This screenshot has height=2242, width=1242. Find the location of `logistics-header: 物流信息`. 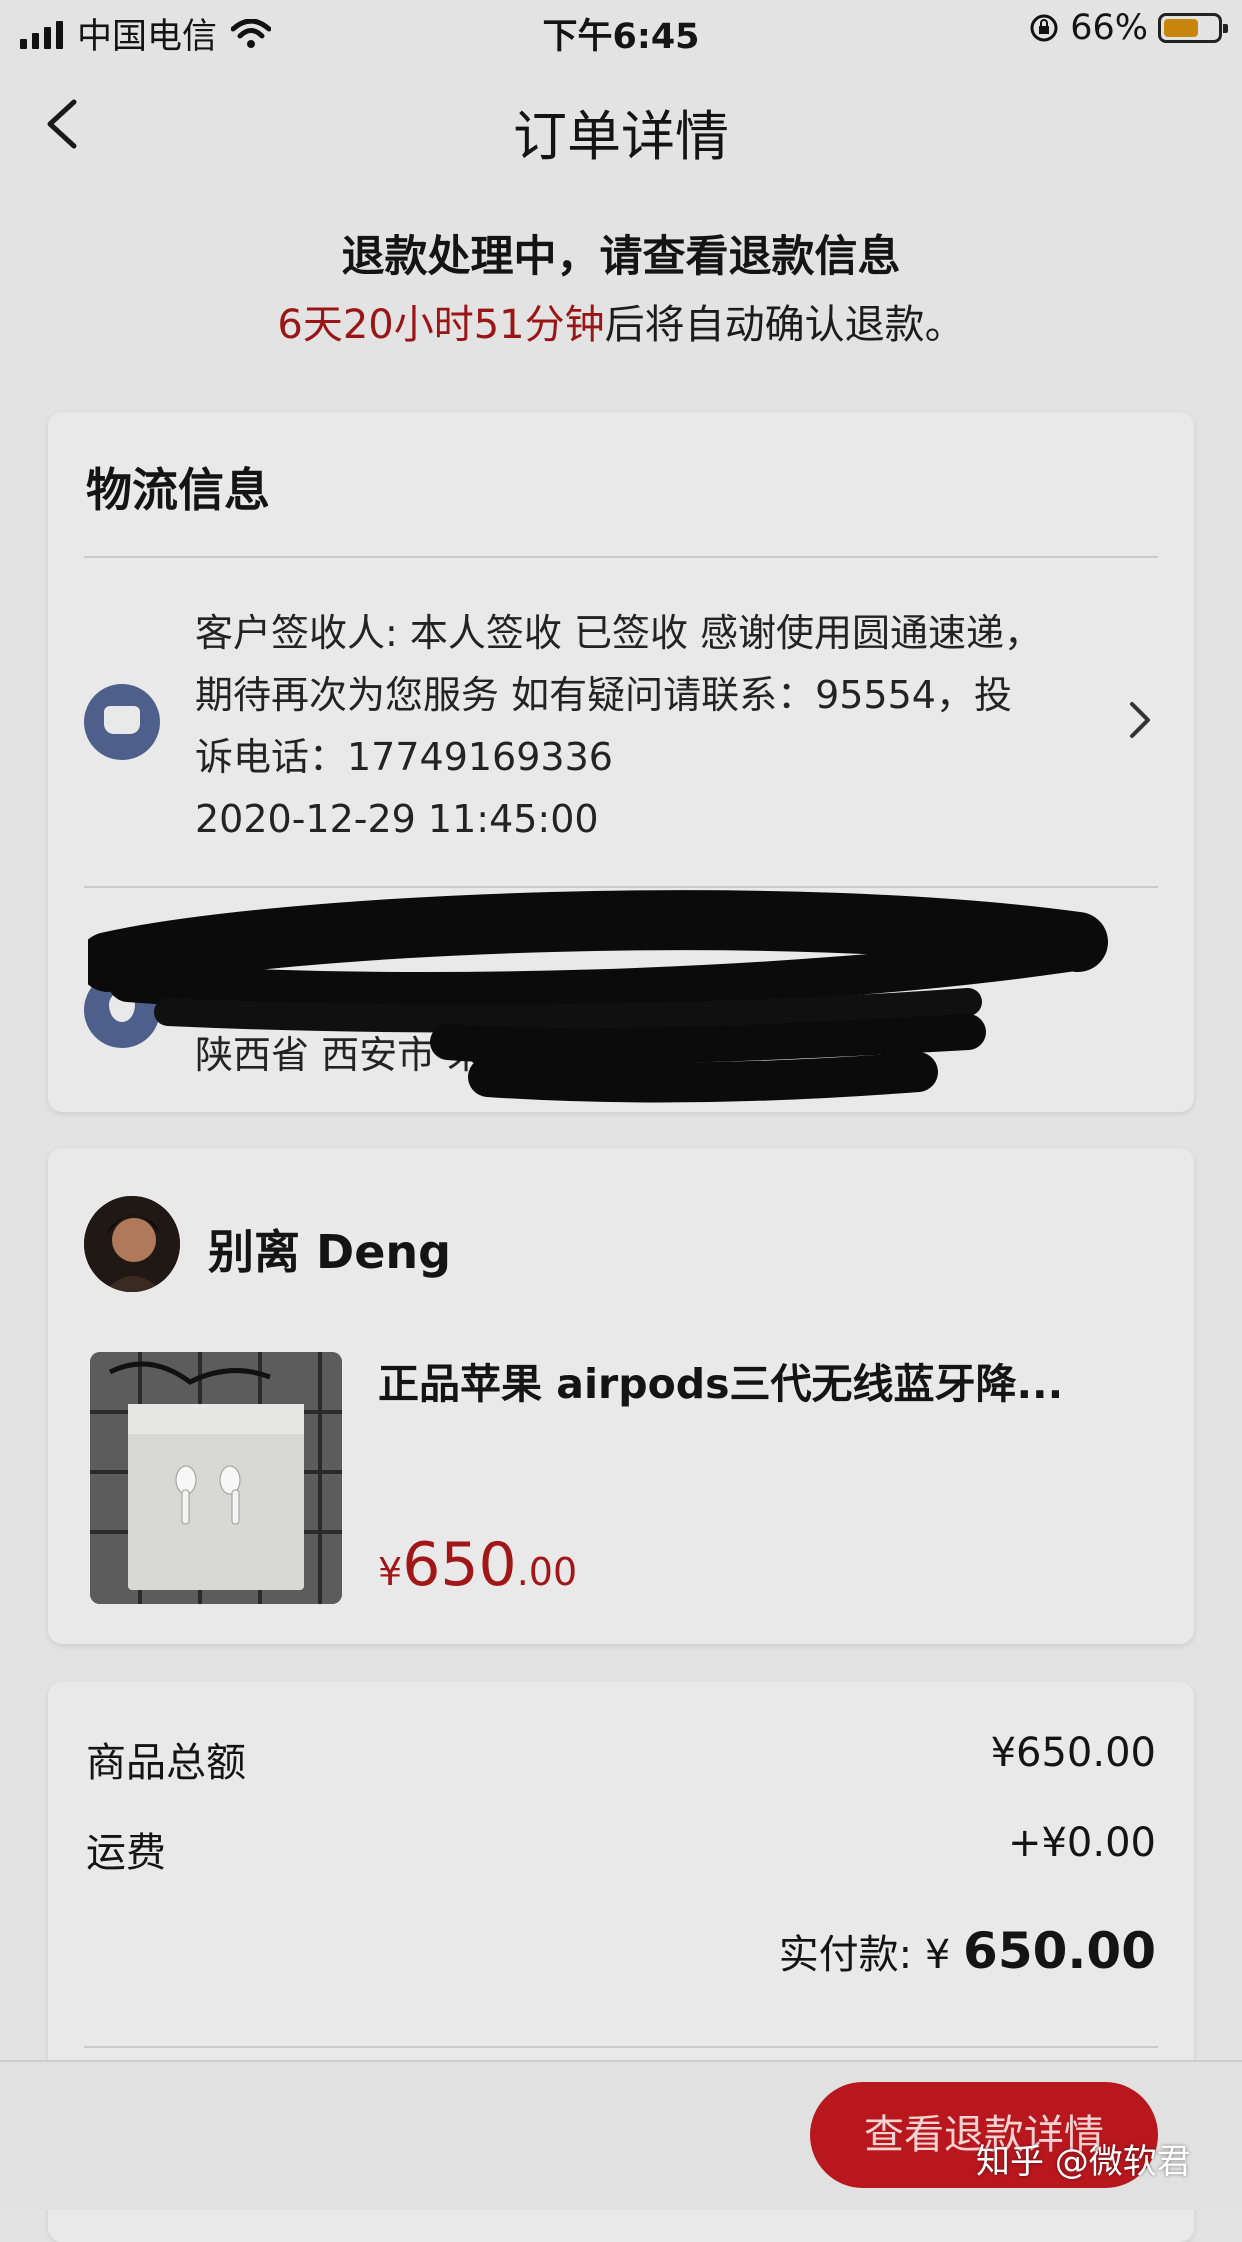

logistics-header: 物流信息 is located at coordinates (178, 490).